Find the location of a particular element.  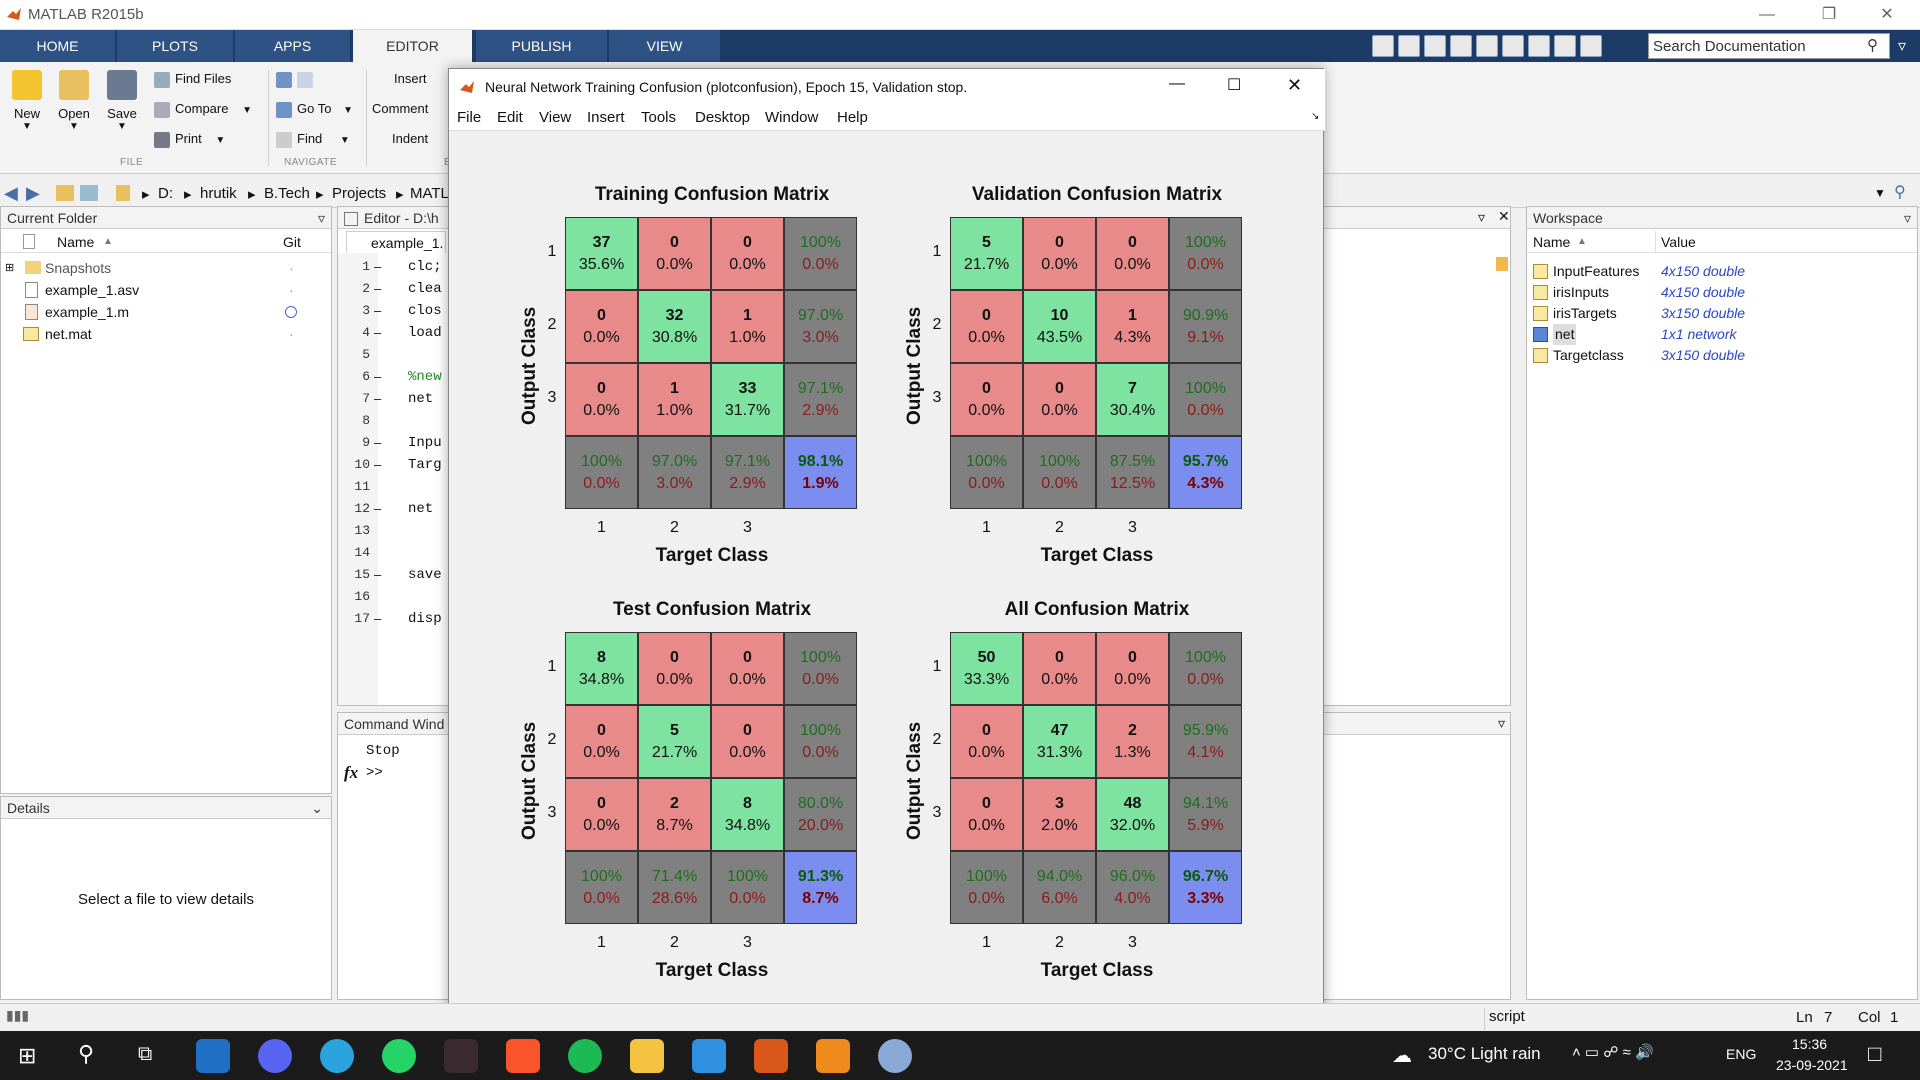

menu-edit: Edit is located at coordinates (510, 117).